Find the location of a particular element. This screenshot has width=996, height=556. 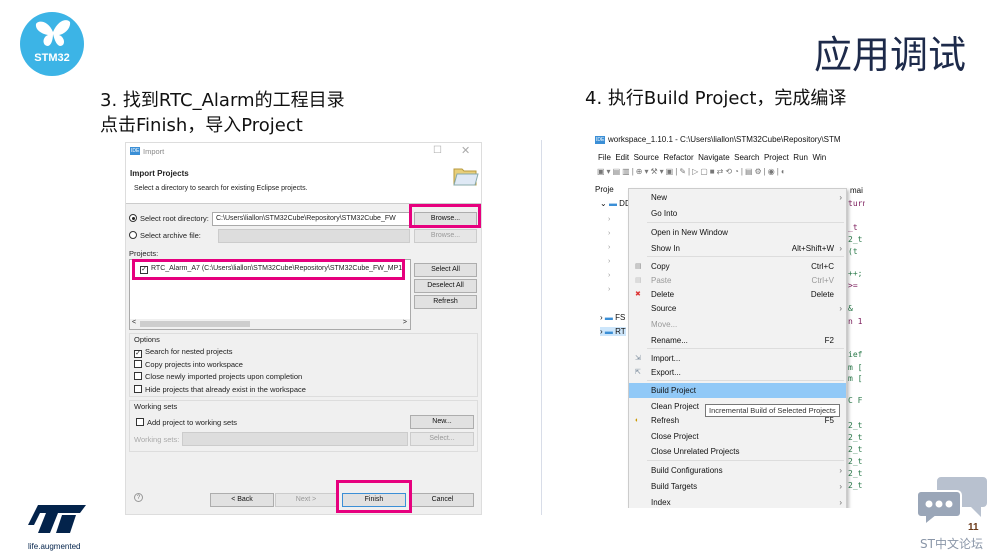

deselect-all-button: Deselect All is located at coordinates (445, 286).